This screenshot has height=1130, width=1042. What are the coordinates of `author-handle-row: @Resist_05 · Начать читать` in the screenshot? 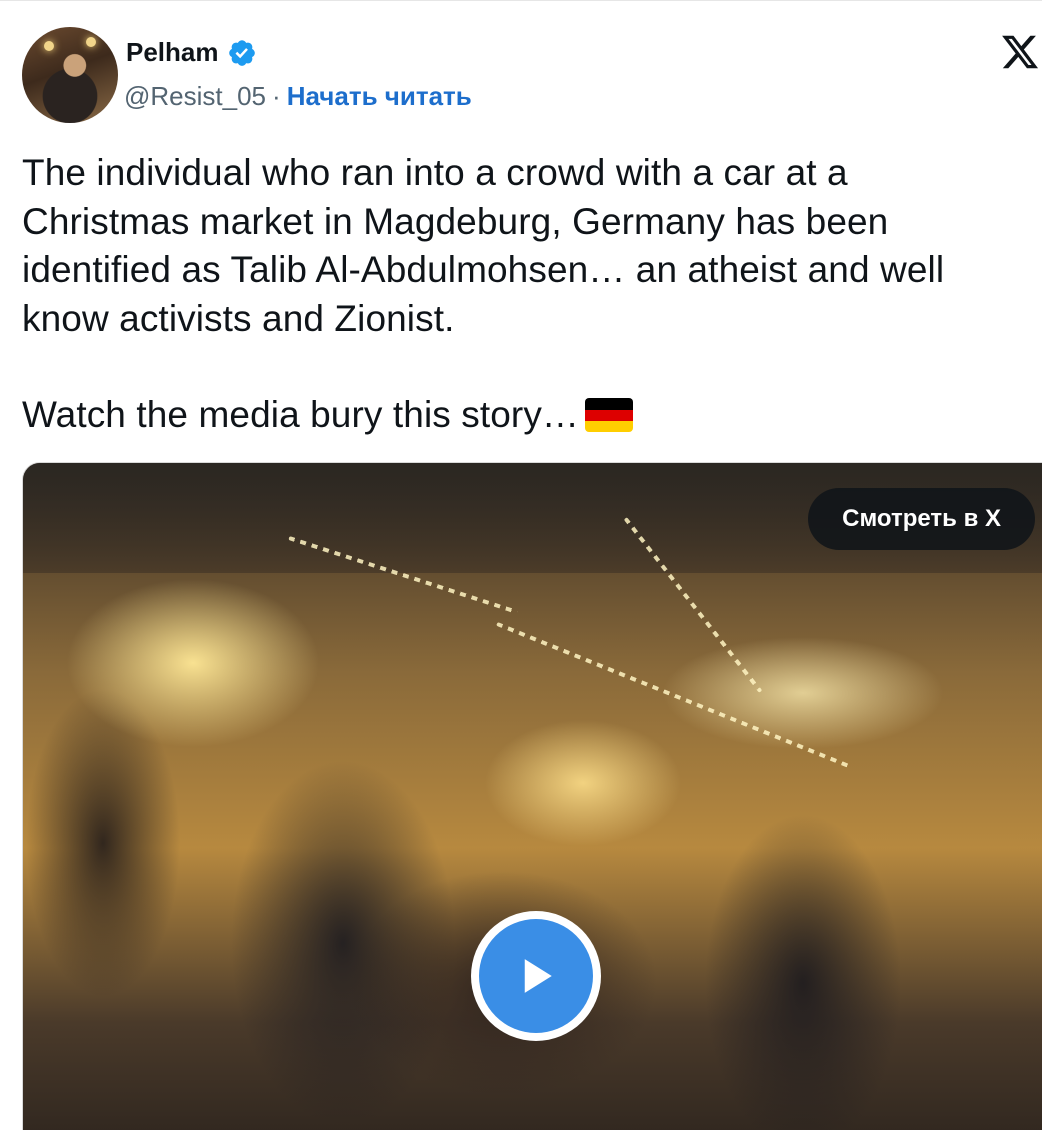 It's located at (298, 96).